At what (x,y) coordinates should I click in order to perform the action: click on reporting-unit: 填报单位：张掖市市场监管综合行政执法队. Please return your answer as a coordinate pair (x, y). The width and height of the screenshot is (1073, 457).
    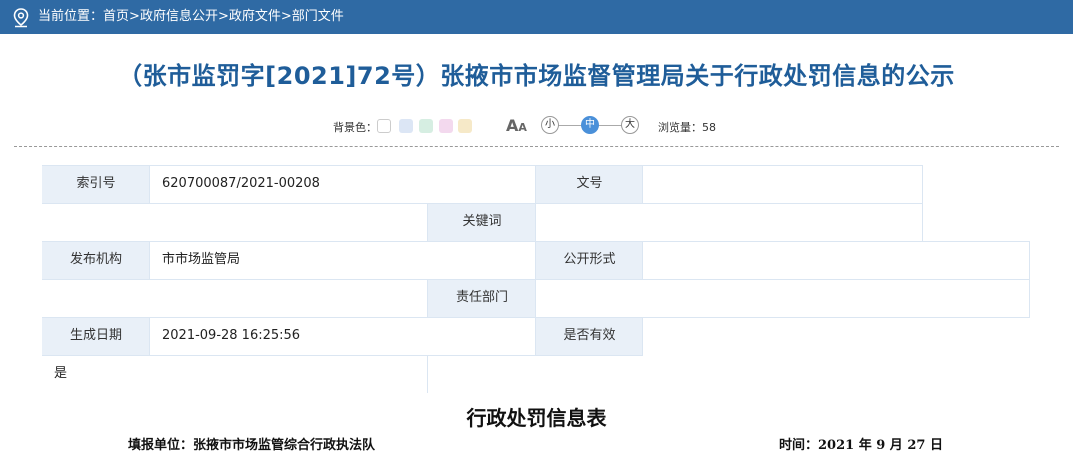
    Looking at the image, I should click on (252, 445).